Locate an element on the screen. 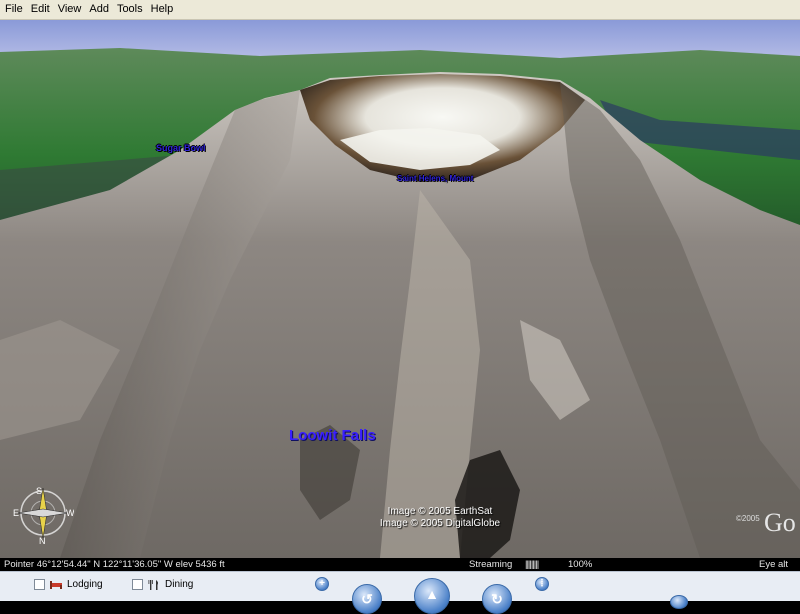 The width and height of the screenshot is (800, 614). menu-file: File is located at coordinates (13, 9).